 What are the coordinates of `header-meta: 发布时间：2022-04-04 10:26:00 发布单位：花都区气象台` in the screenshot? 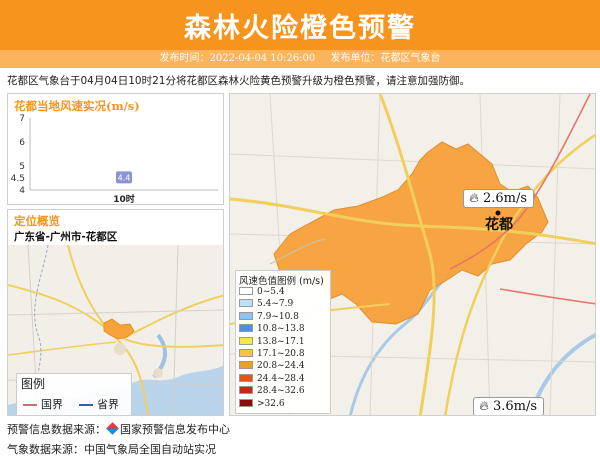 It's located at (300, 59).